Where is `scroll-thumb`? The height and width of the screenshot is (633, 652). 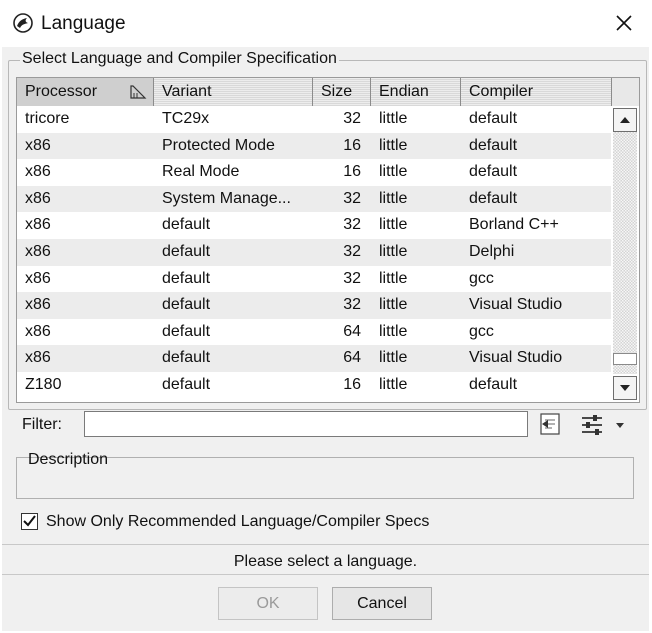 scroll-thumb is located at coordinates (625, 359).